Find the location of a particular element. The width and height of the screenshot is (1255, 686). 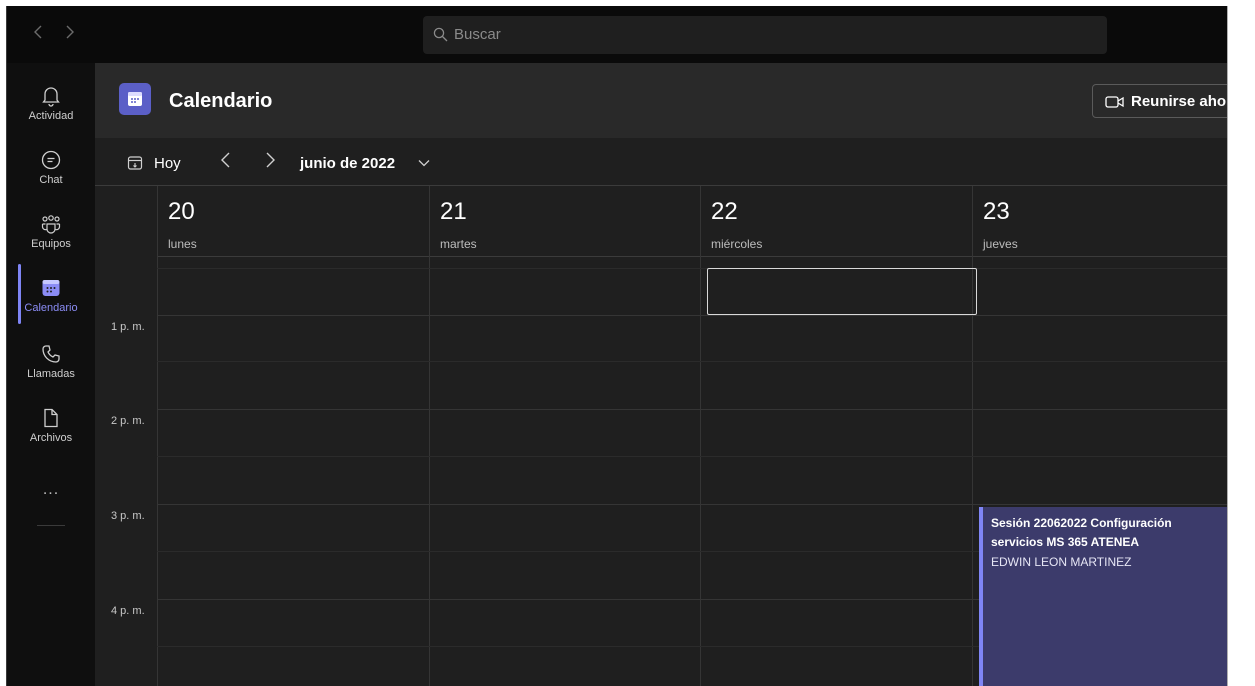

meet-now-button: Reunirse ahora is located at coordinates (1160, 101).